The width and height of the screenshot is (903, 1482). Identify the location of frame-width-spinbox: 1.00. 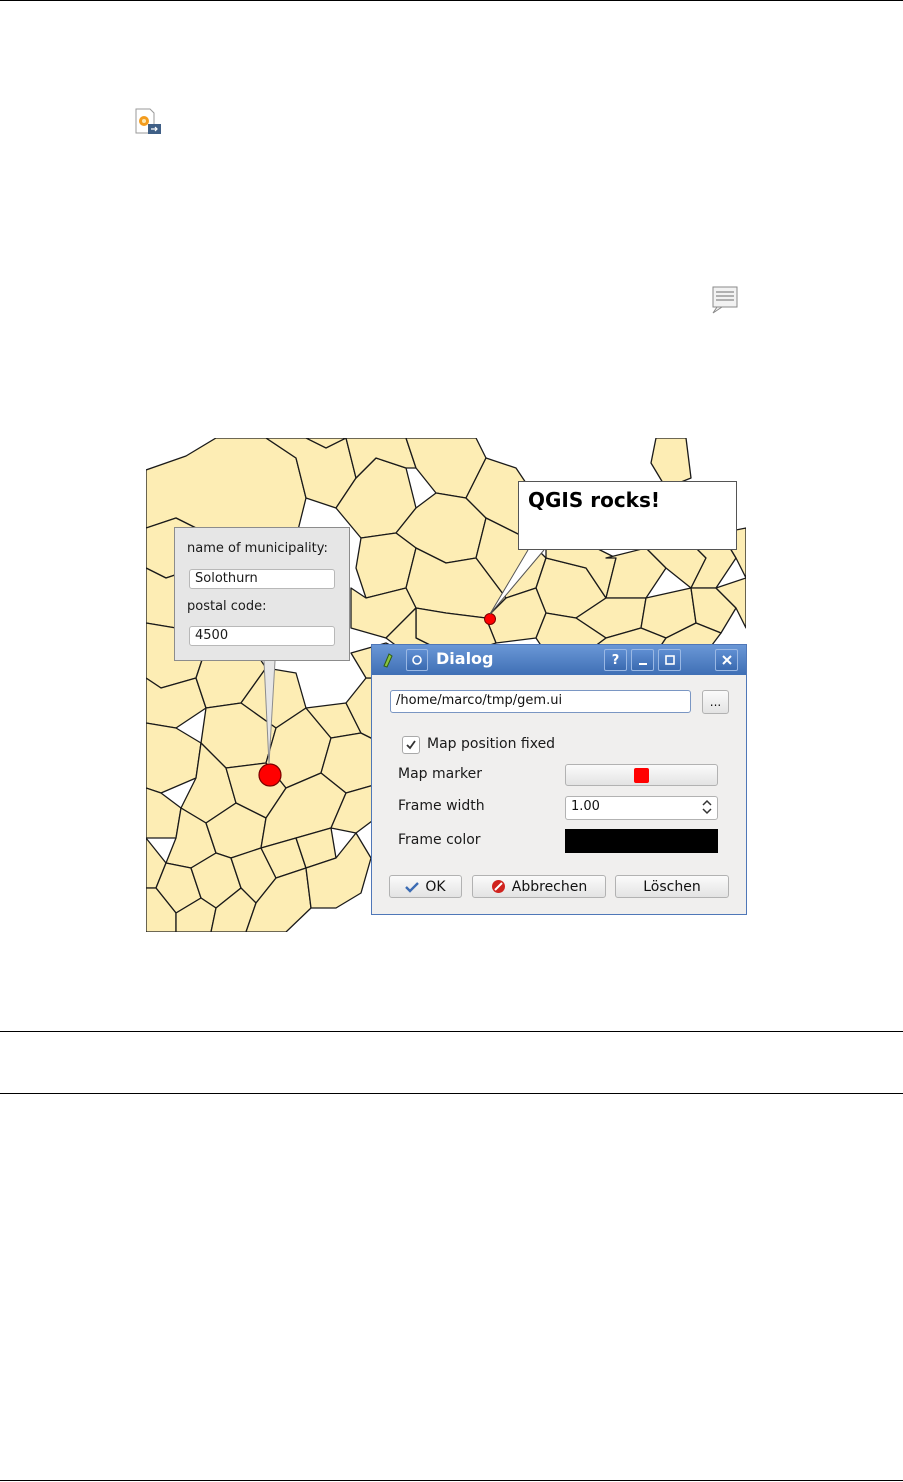
(641, 808).